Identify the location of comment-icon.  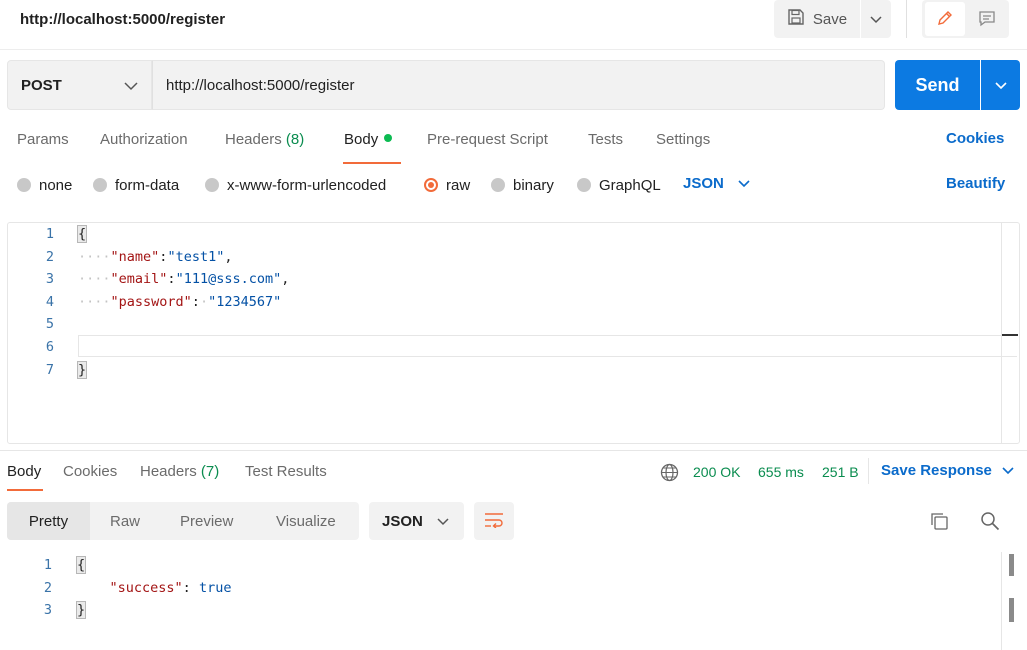
(987, 19).